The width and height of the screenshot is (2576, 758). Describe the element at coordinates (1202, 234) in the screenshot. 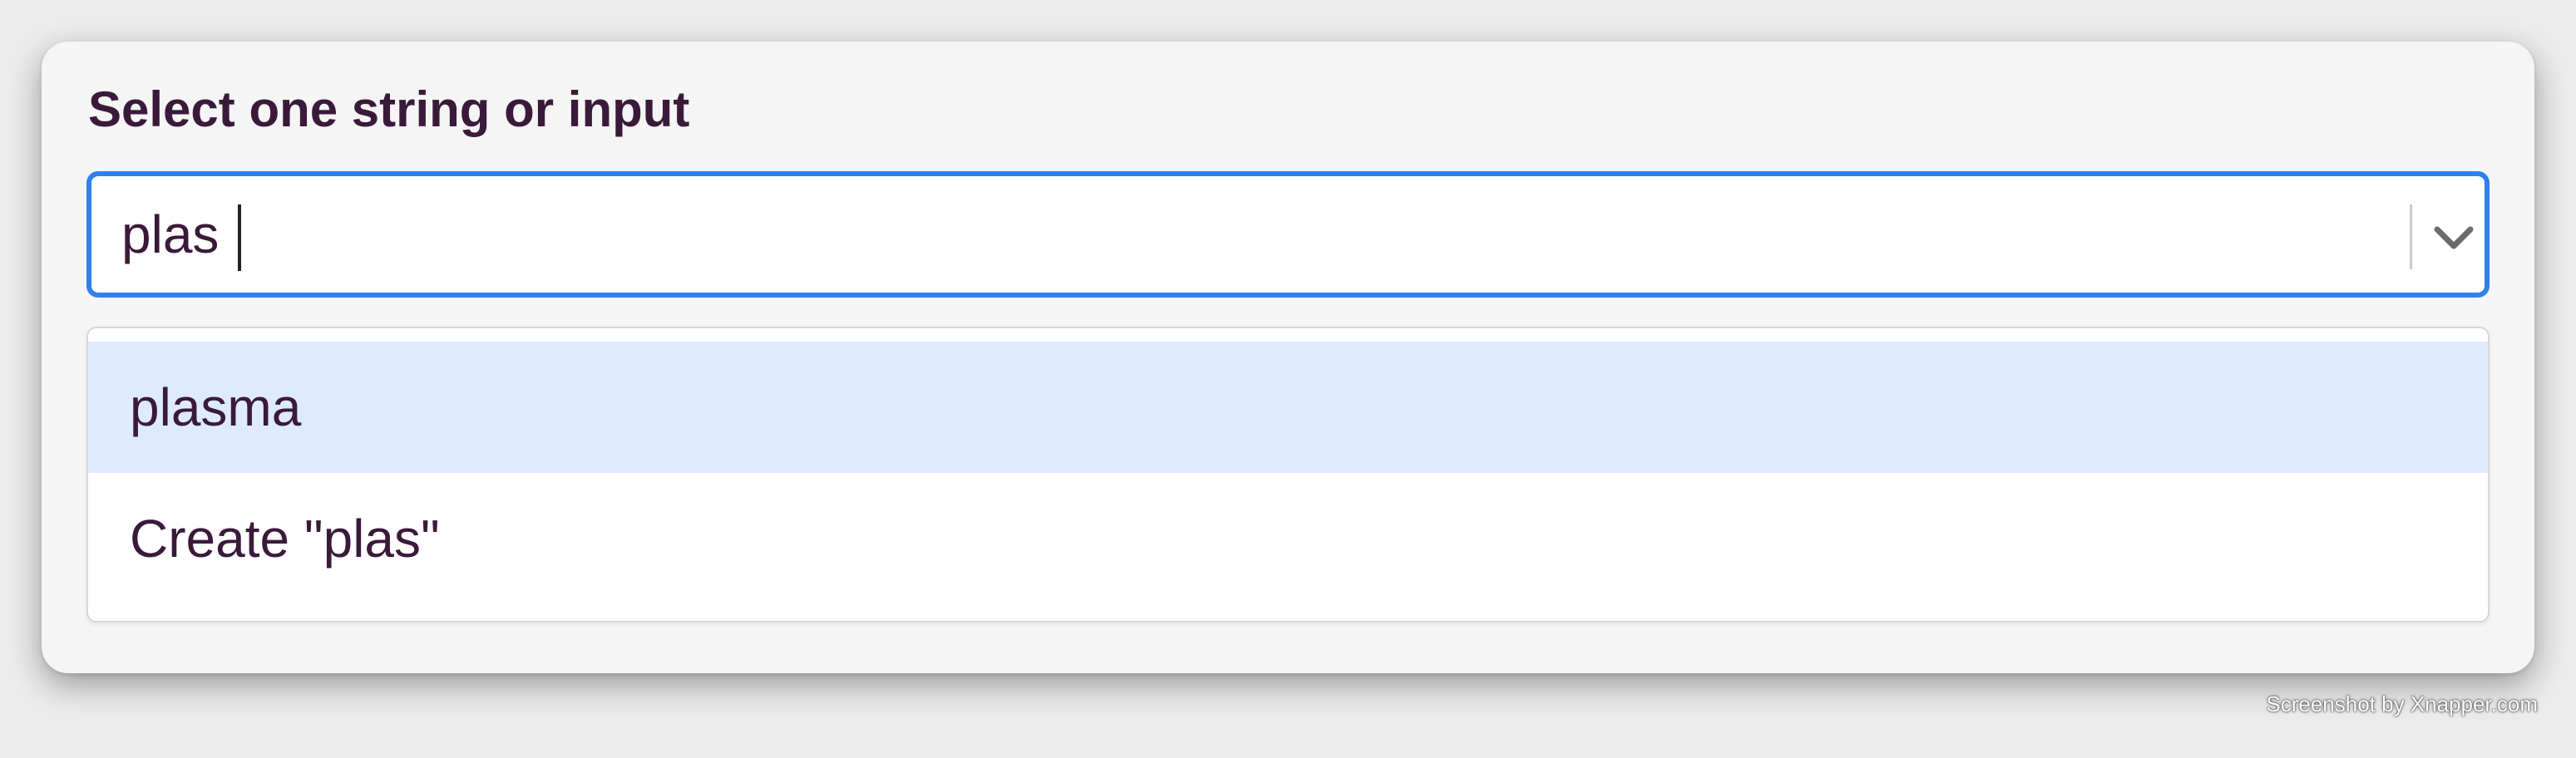

I see `combobox-input` at that location.